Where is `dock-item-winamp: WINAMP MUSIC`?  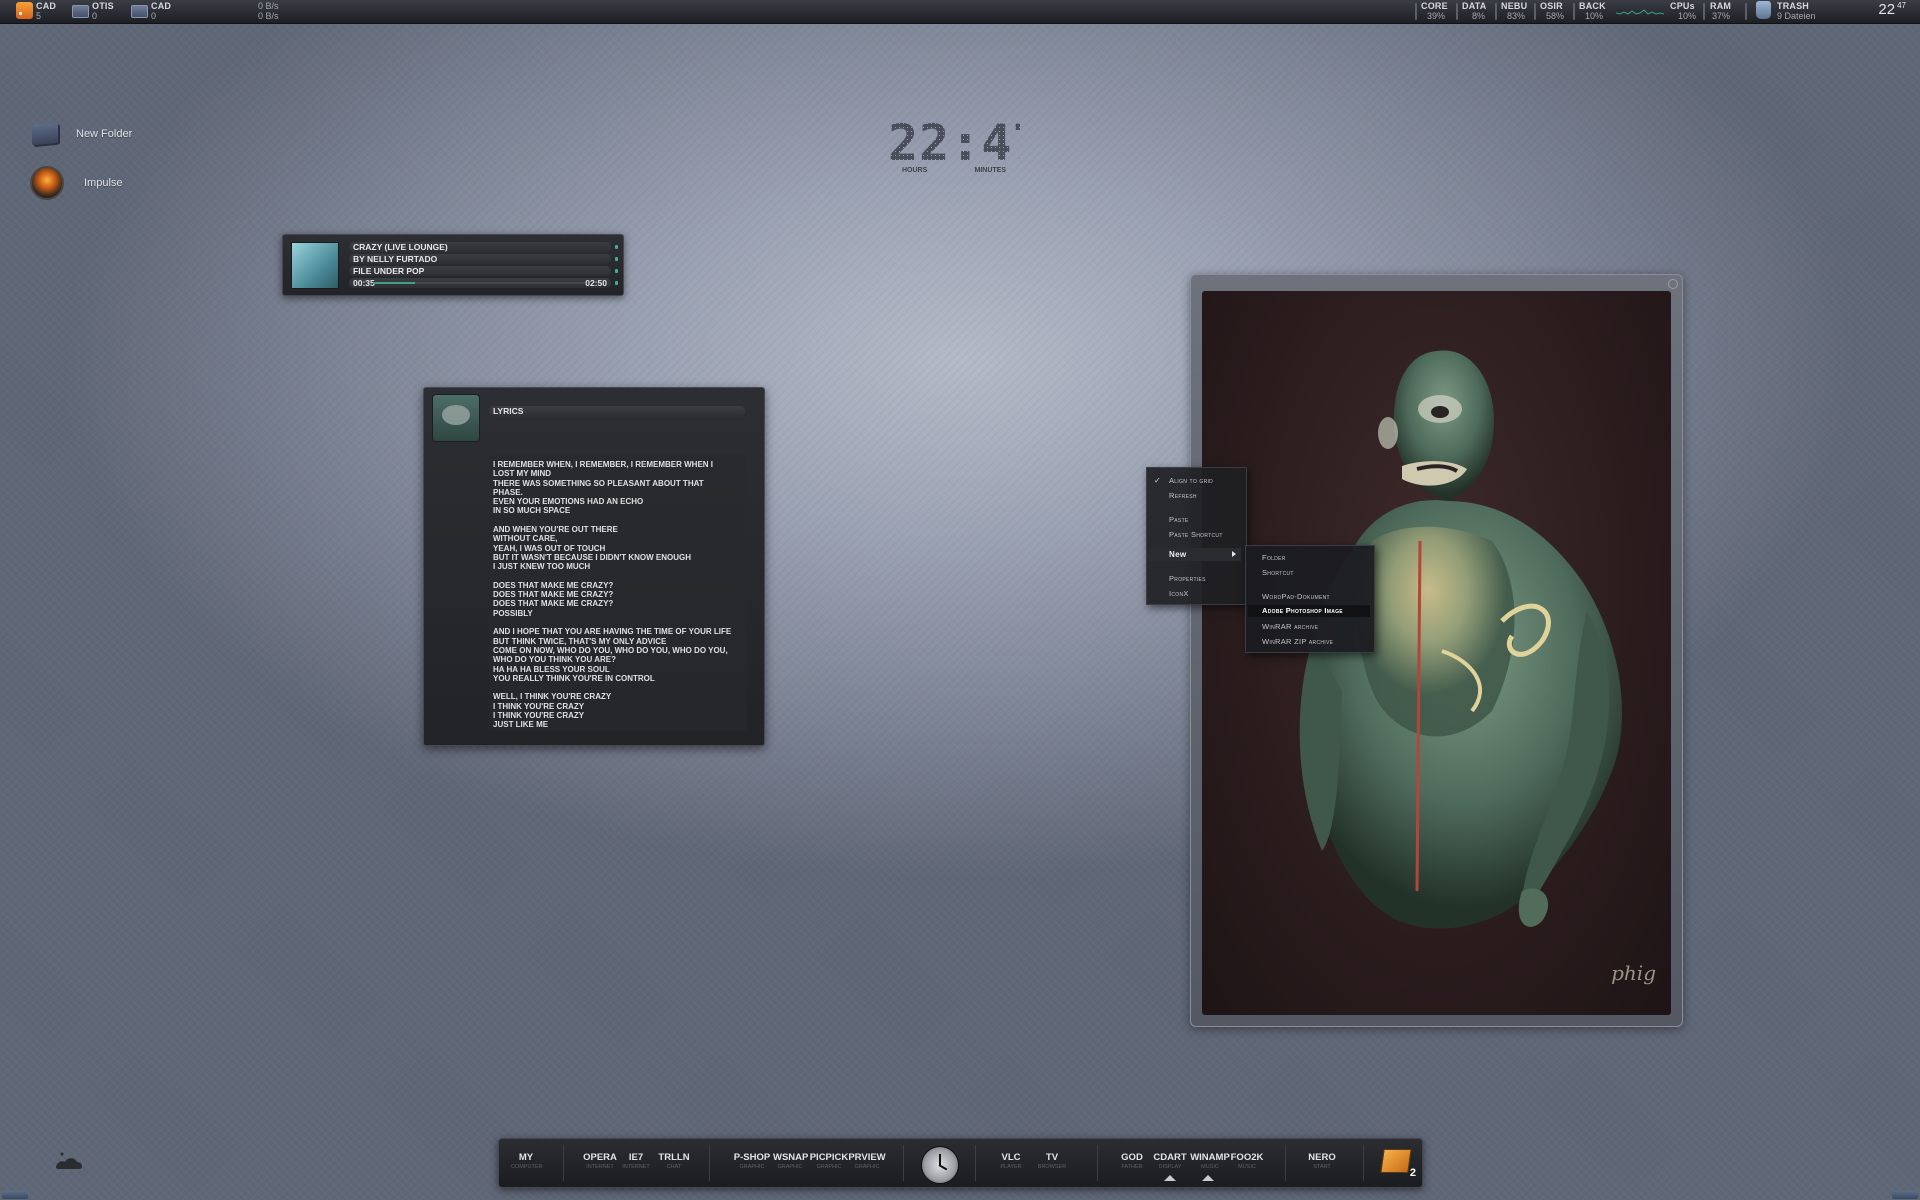
dock-item-winamp: WINAMP MUSIC is located at coordinates (1210, 1162).